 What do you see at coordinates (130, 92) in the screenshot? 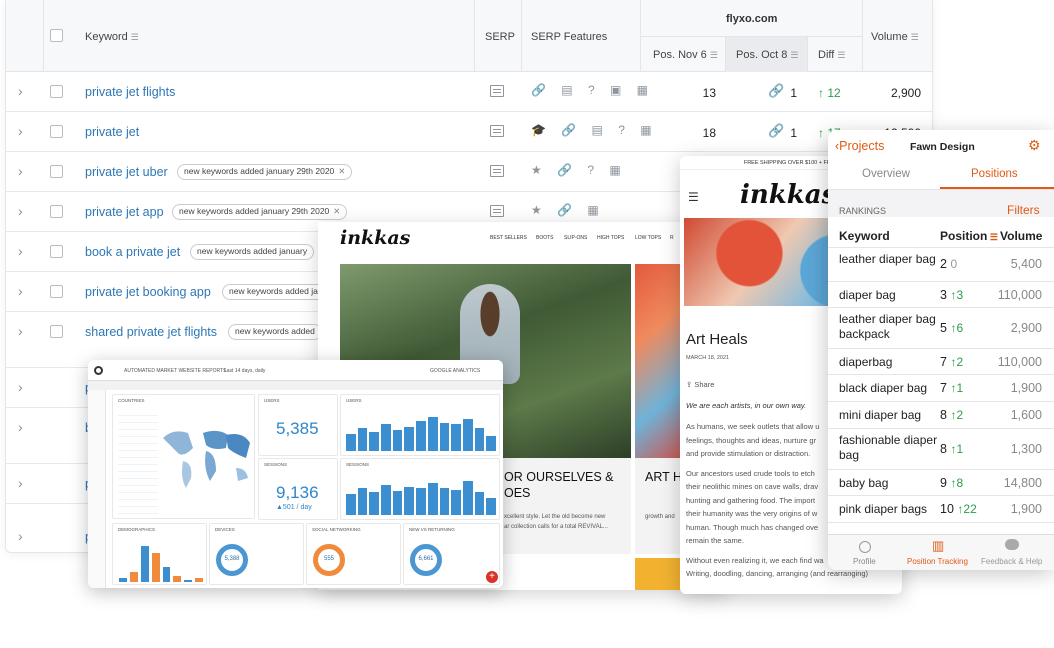
I see `keyword-link: private jet flights` at bounding box center [130, 92].